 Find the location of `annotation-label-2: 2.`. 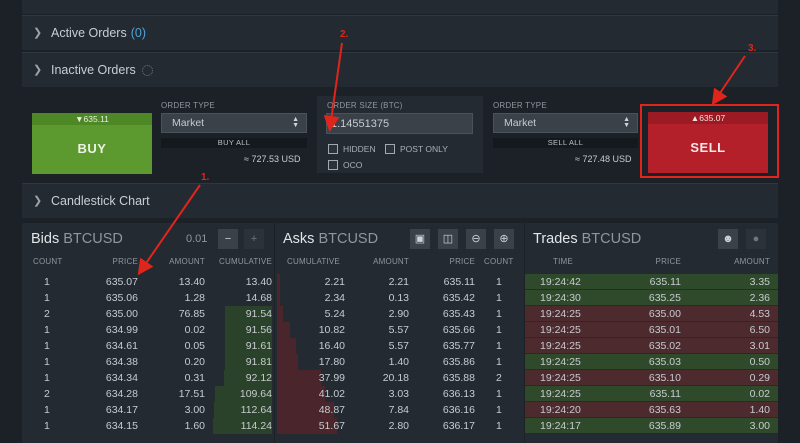

annotation-label-2: 2. is located at coordinates (344, 34).